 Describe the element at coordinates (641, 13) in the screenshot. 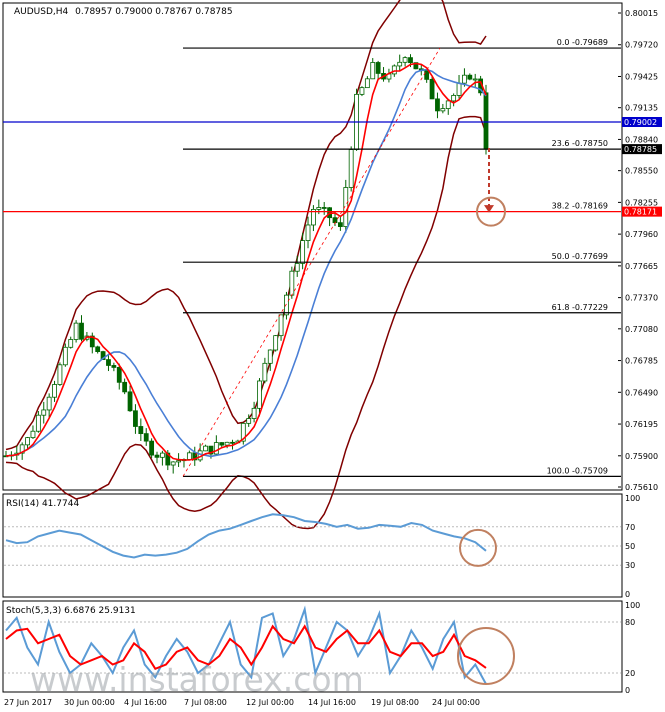

I see `price-tick-label: 0.80015` at that location.